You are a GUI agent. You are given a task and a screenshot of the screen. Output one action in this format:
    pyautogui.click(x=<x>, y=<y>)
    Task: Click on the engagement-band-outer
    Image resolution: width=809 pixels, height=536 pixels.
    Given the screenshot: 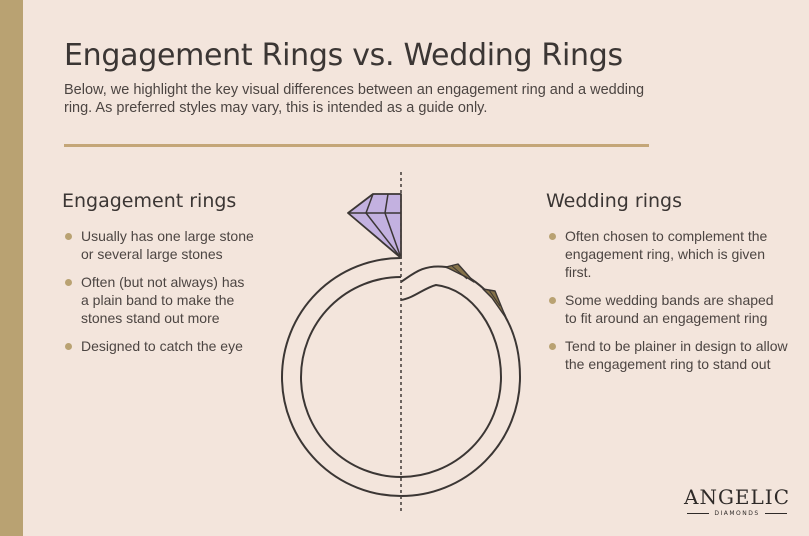 What is the action you would take?
    pyautogui.click(x=341, y=377)
    